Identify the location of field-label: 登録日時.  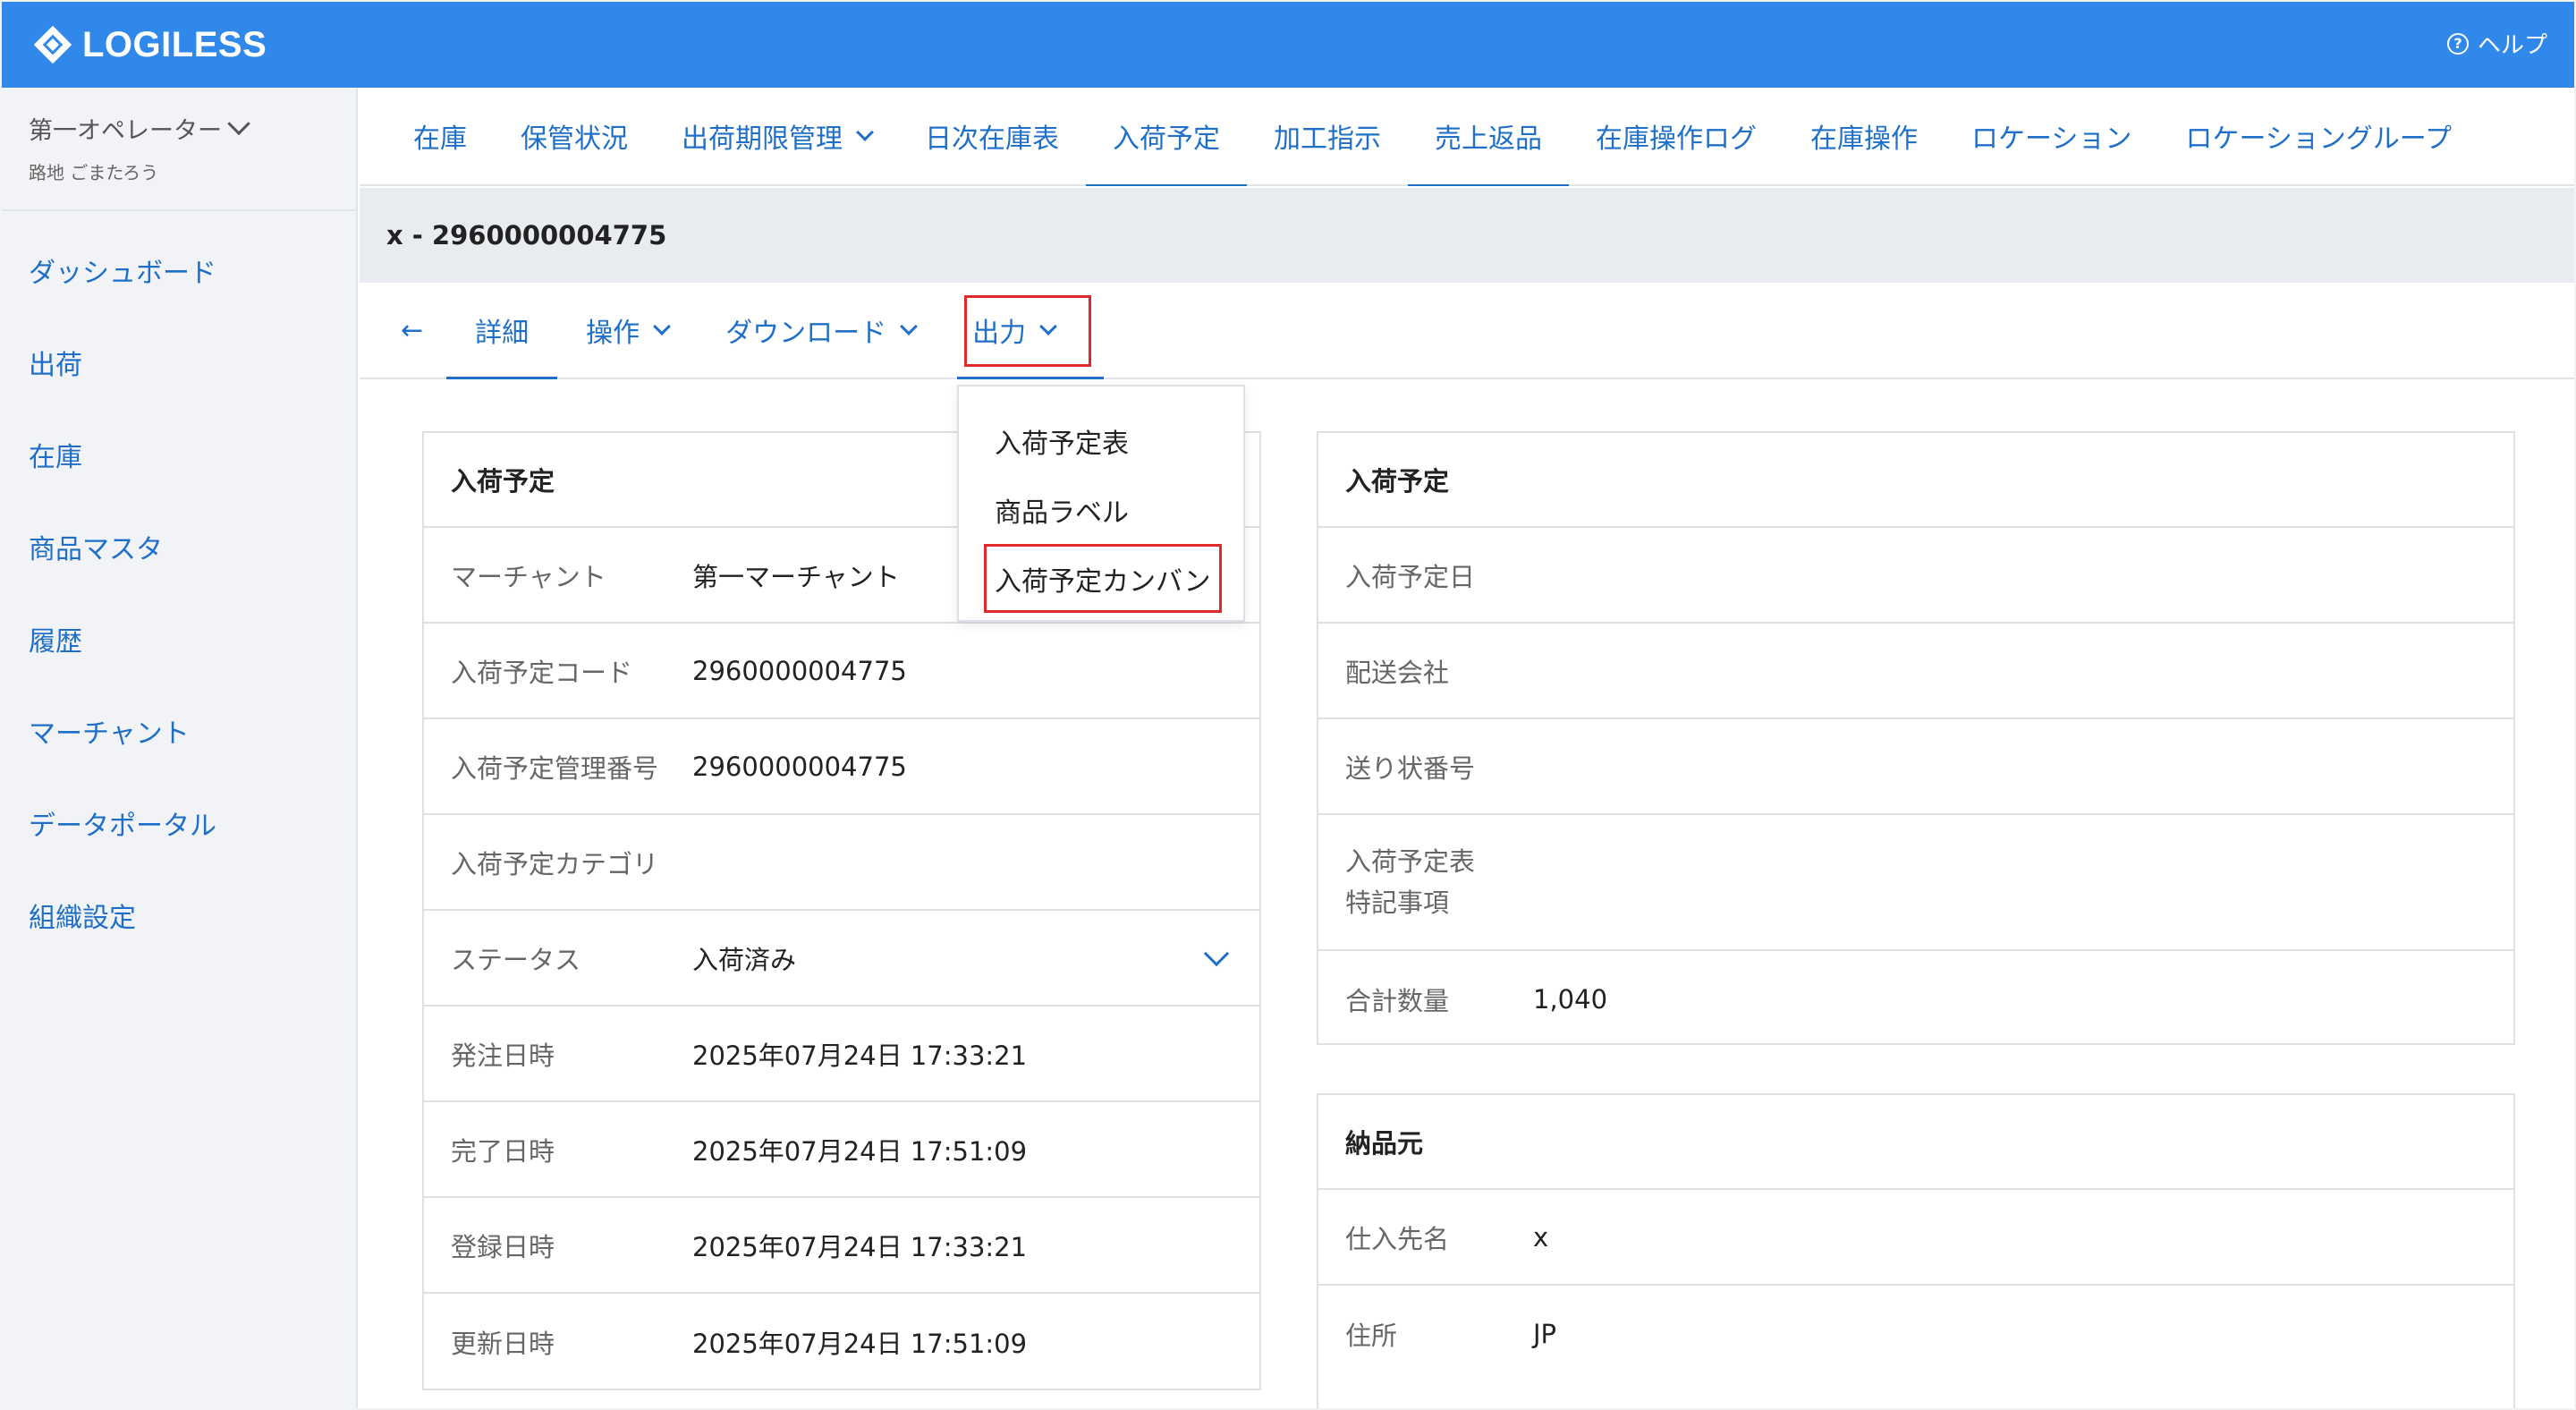
(503, 1246).